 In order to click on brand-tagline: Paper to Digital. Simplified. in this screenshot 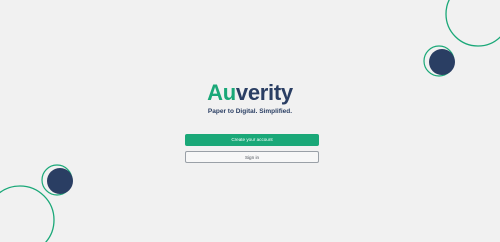, I will do `click(250, 111)`.